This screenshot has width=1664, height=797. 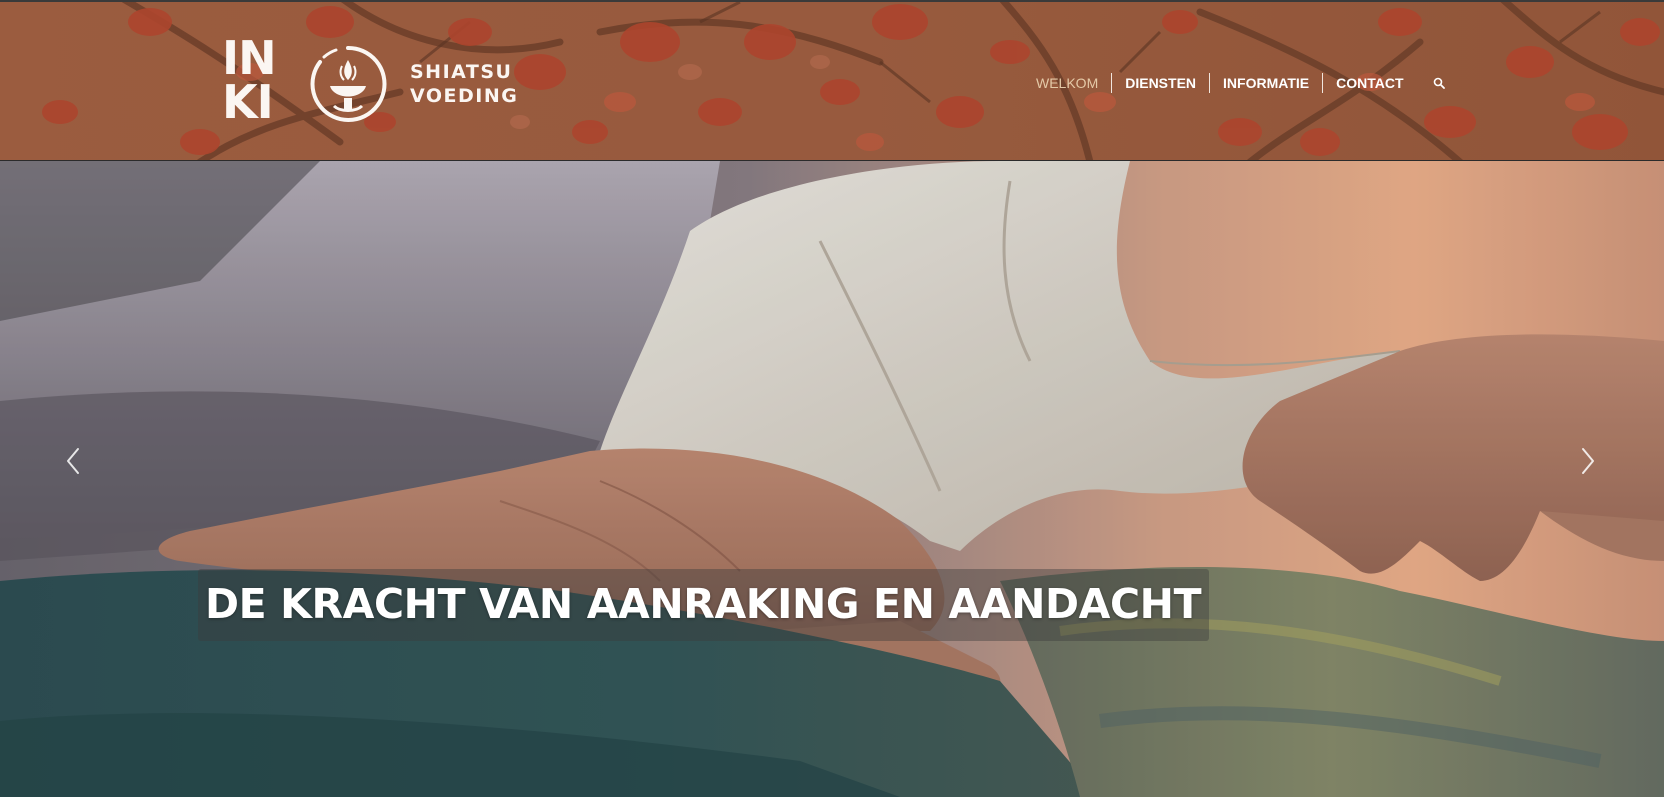 I want to click on logo-inki-mark: IN KI, so click(x=255, y=81).